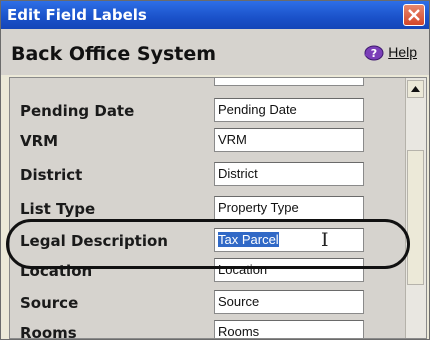  What do you see at coordinates (402, 52) in the screenshot?
I see `help-label: Help` at bounding box center [402, 52].